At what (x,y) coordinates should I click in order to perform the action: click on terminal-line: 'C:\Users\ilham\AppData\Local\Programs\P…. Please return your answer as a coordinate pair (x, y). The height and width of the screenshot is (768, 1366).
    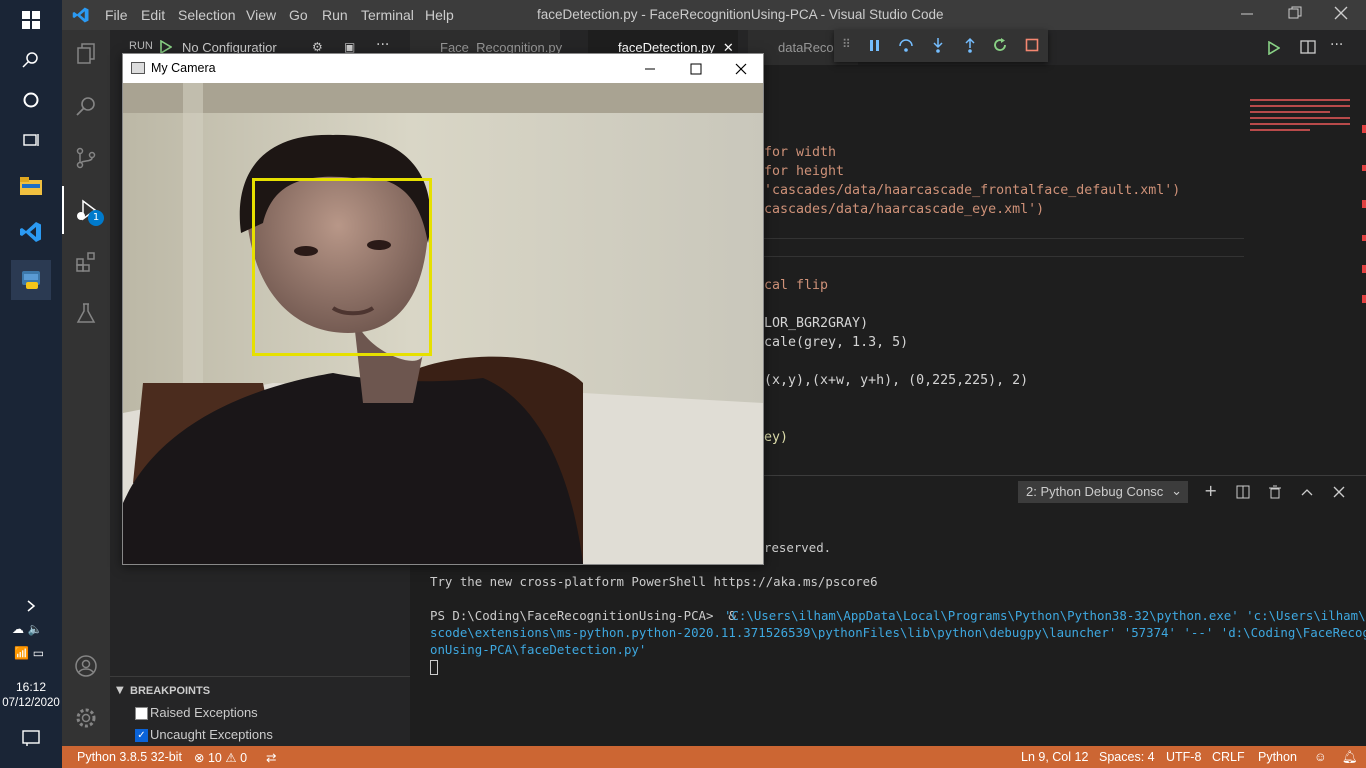
    Looking at the image, I should click on (1045, 615).